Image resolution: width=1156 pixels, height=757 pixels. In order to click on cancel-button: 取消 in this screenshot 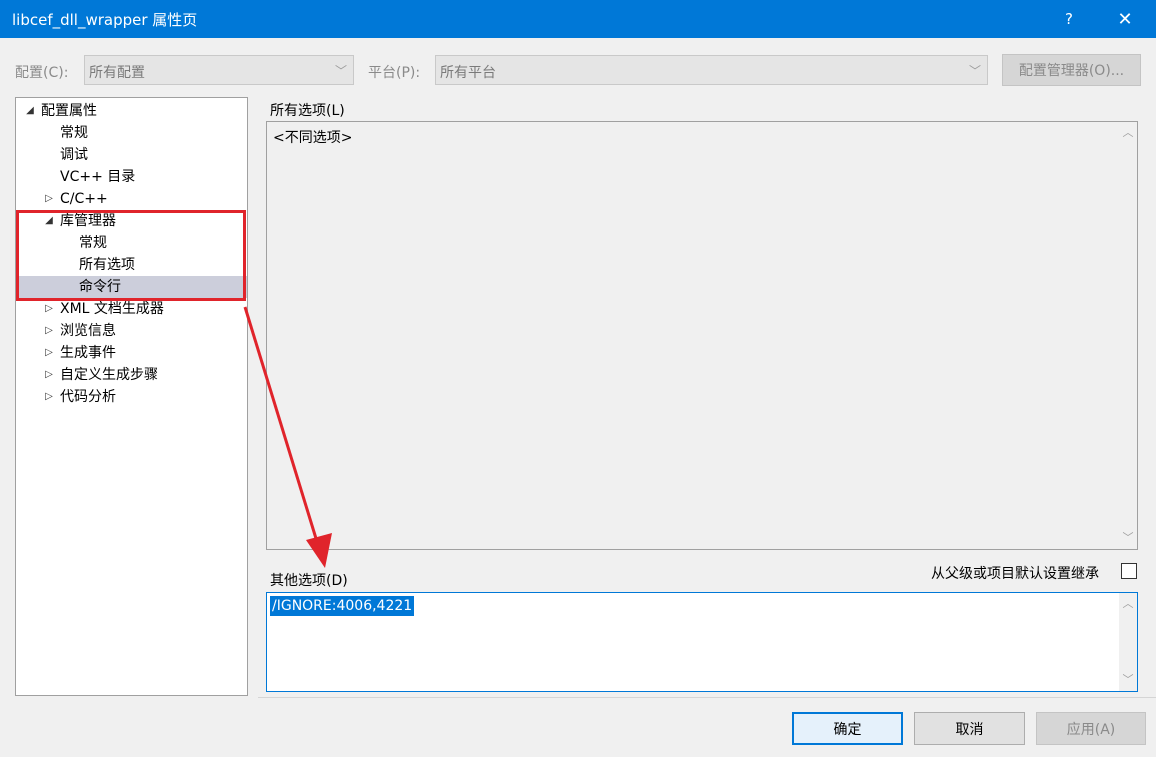, I will do `click(969, 728)`.